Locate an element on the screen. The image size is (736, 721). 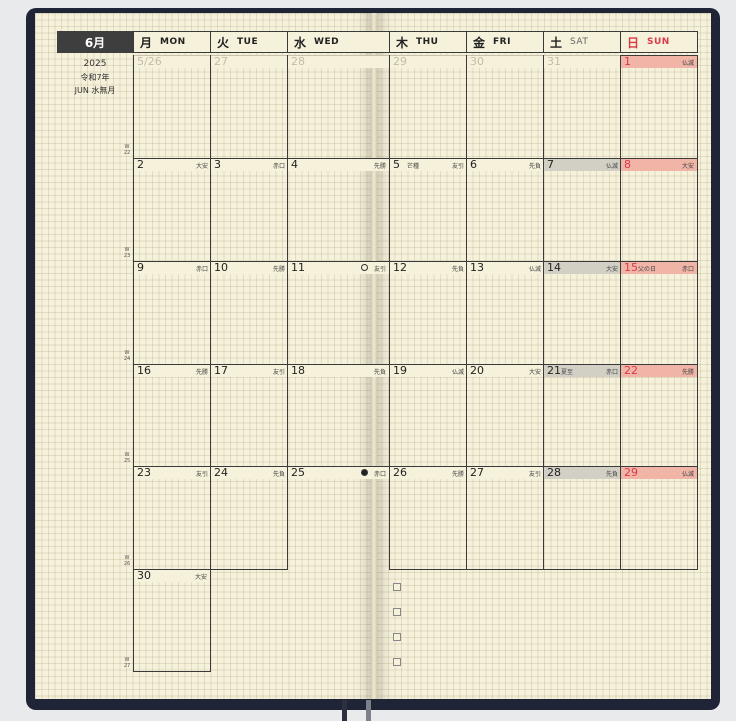
day-cell: 4 先勝 is located at coordinates (338, 209).